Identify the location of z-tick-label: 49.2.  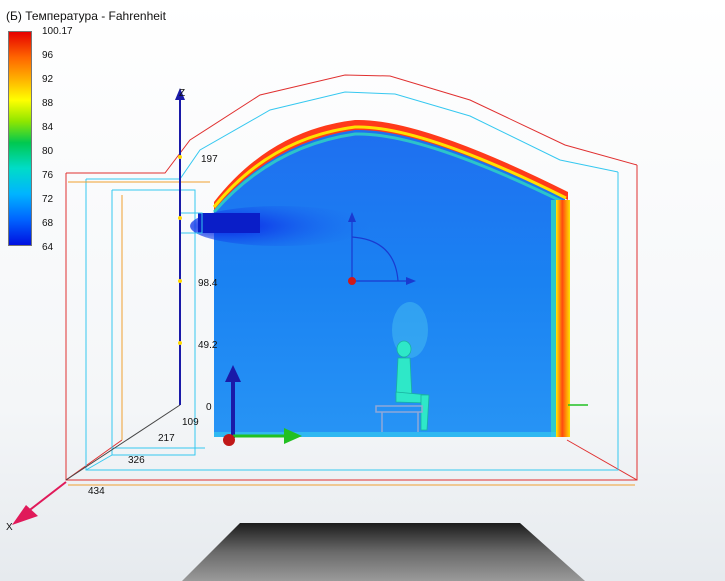
(208, 345).